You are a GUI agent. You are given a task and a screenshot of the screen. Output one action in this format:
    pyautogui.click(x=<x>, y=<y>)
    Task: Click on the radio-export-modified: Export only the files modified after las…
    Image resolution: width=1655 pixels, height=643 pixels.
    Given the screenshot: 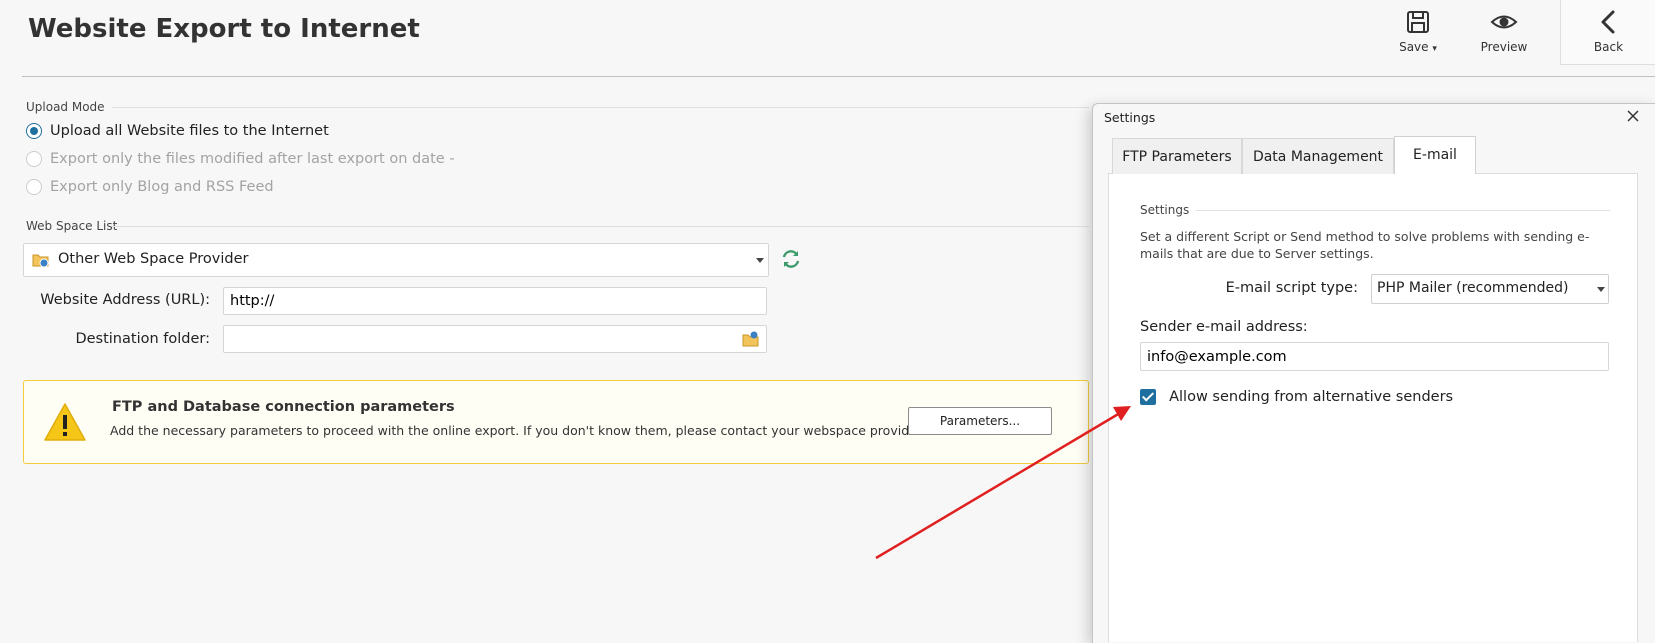 What is the action you would take?
    pyautogui.click(x=240, y=162)
    